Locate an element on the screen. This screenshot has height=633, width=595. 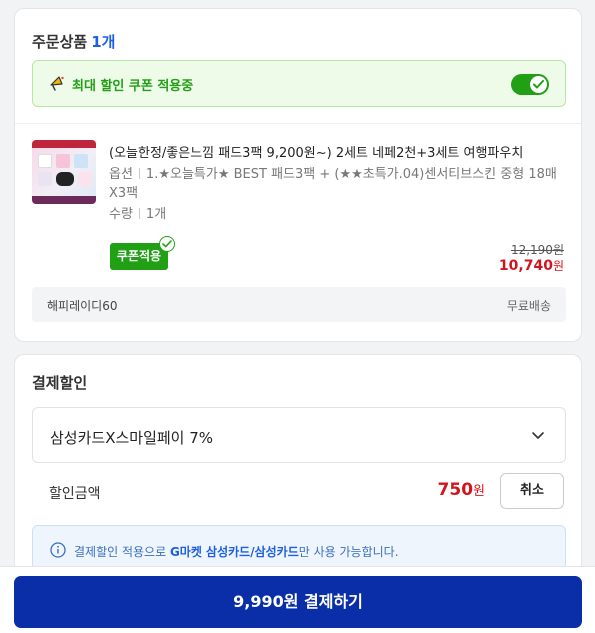
quantity-label: 수량 is located at coordinates (121, 214).